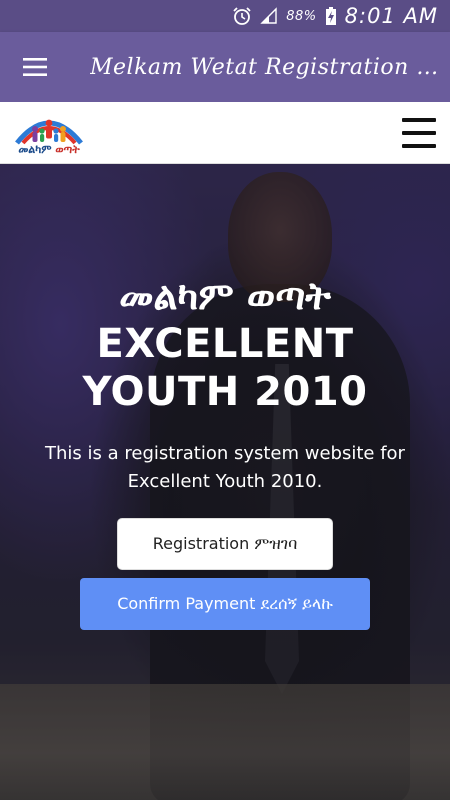 This screenshot has width=450, height=800. I want to click on logo-figures-icon, so click(49, 132).